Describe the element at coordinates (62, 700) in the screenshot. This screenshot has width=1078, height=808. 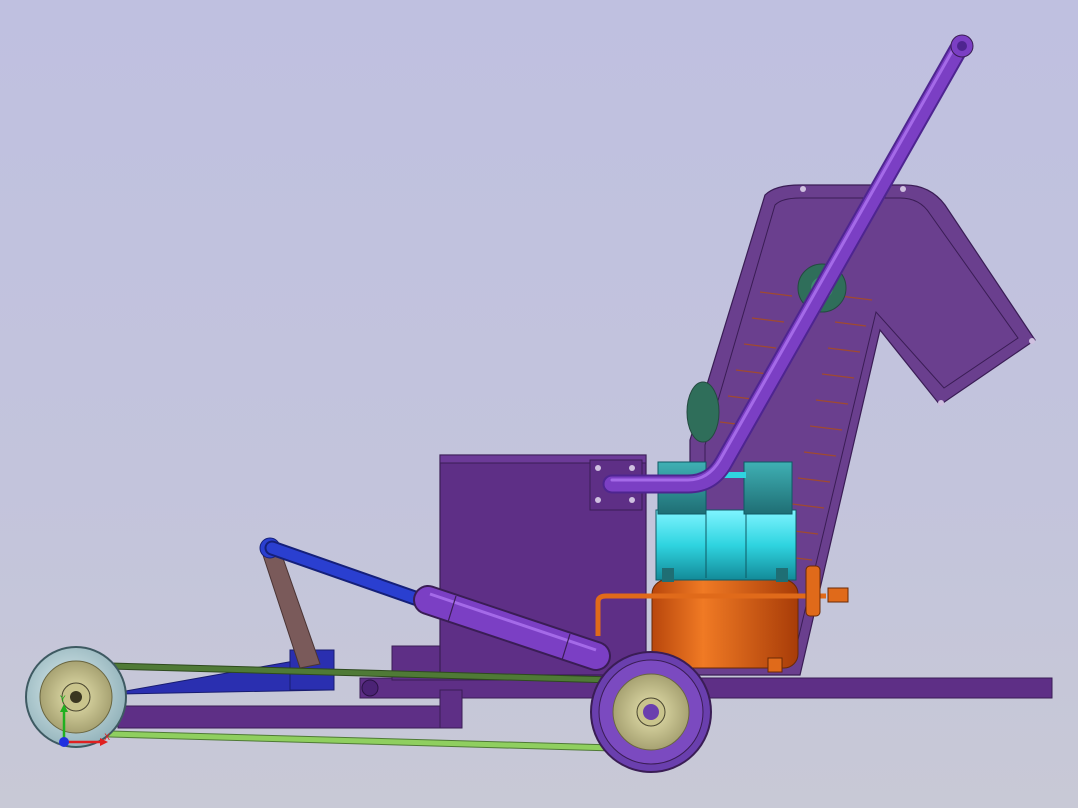
I see `triad-y-label: Y` at that location.